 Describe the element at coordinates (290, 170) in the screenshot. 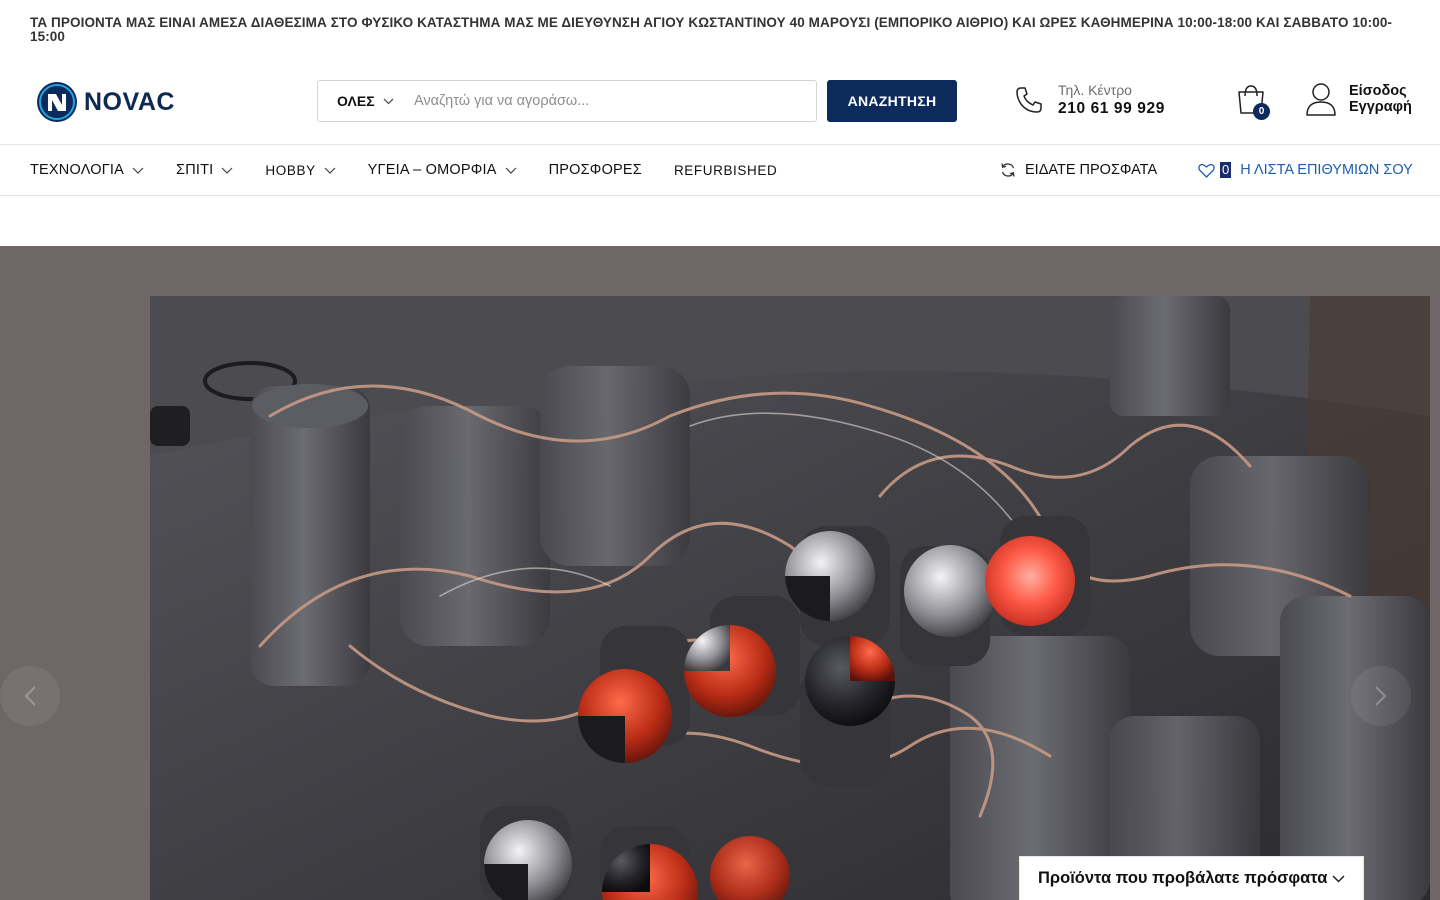

I see `nav-item-label: HOBBY` at that location.